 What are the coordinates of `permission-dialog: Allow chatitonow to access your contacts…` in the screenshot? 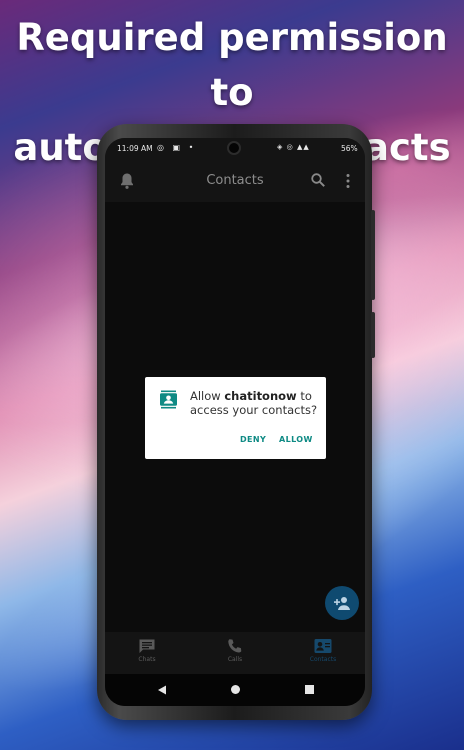 It's located at (235, 418).